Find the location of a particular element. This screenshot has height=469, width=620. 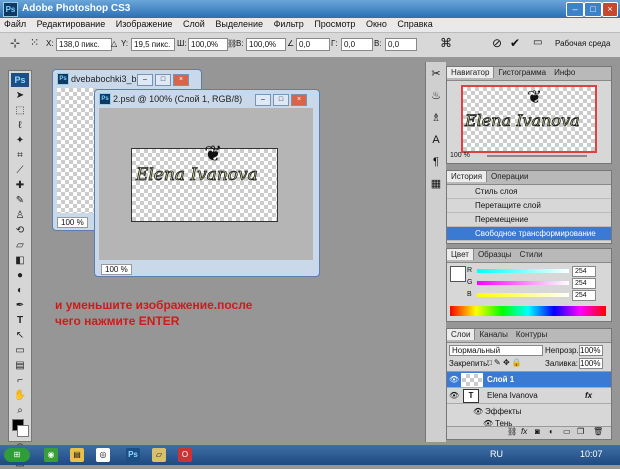

blend-mode-select: Нормальный is located at coordinates (496, 350).